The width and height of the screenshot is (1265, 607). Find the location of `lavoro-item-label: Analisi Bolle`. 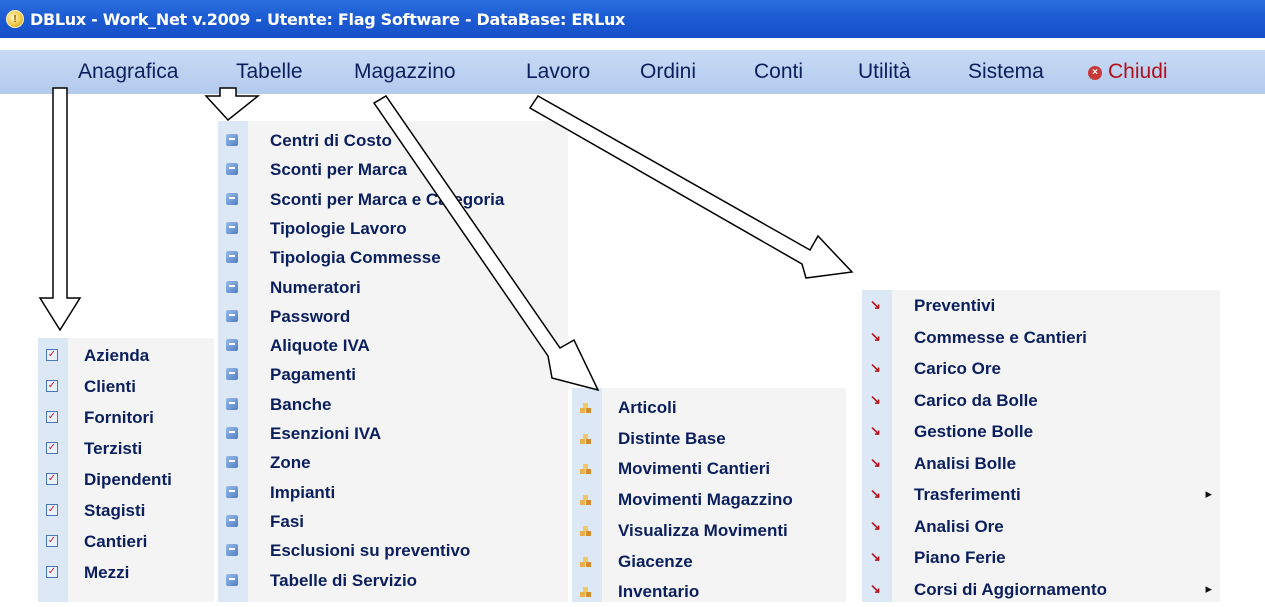

lavoro-item-label: Analisi Bolle is located at coordinates (965, 463).